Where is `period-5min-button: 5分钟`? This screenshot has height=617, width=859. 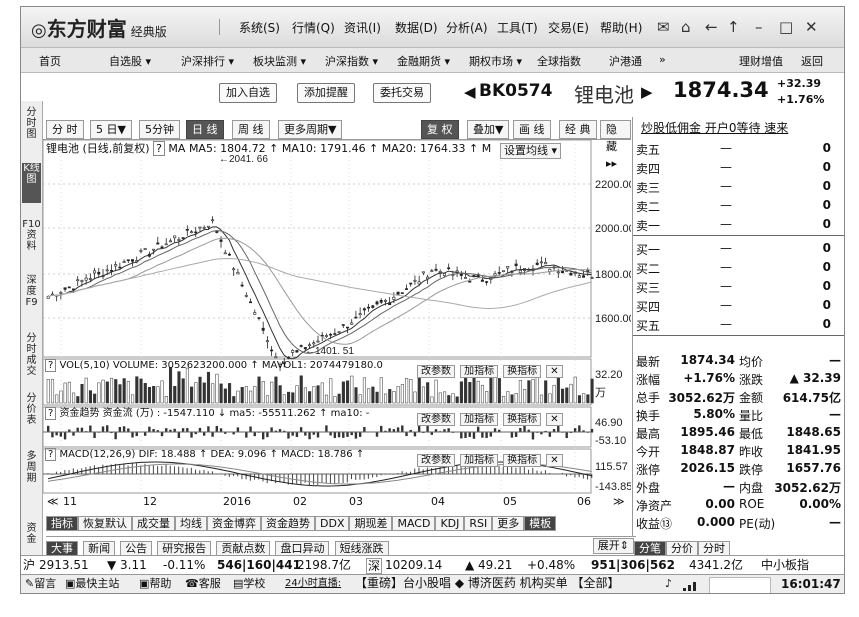 period-5min-button: 5分钟 is located at coordinates (159, 129).